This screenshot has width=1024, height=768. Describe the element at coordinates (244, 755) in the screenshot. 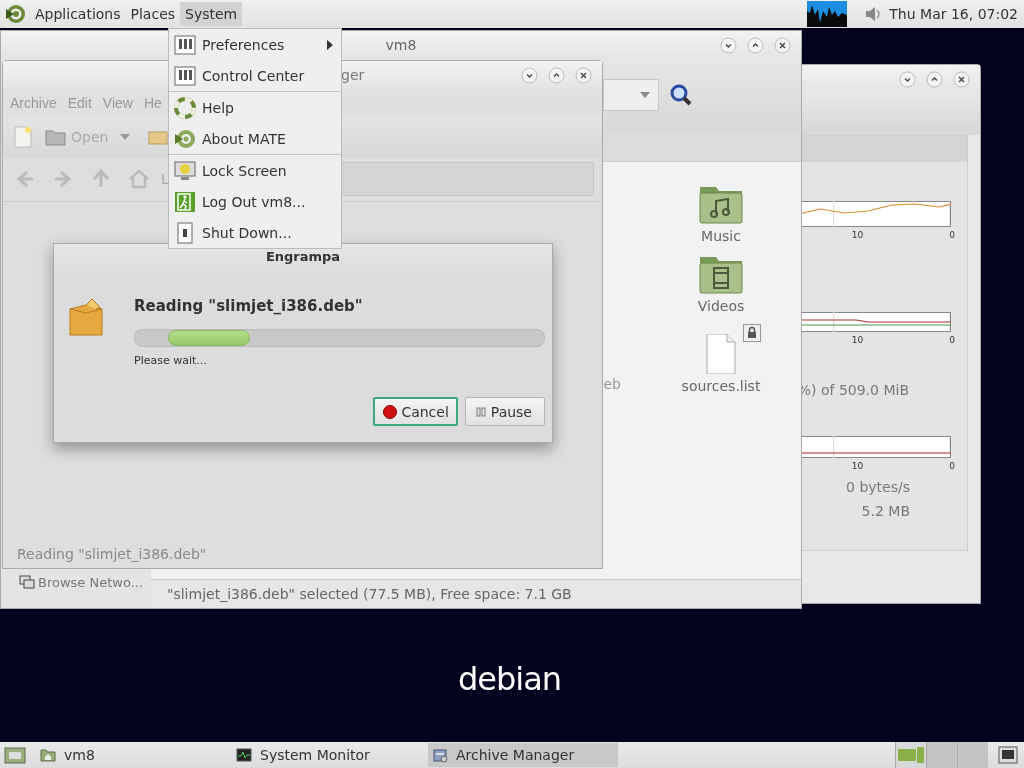

I see `system-monitor-icon` at that location.